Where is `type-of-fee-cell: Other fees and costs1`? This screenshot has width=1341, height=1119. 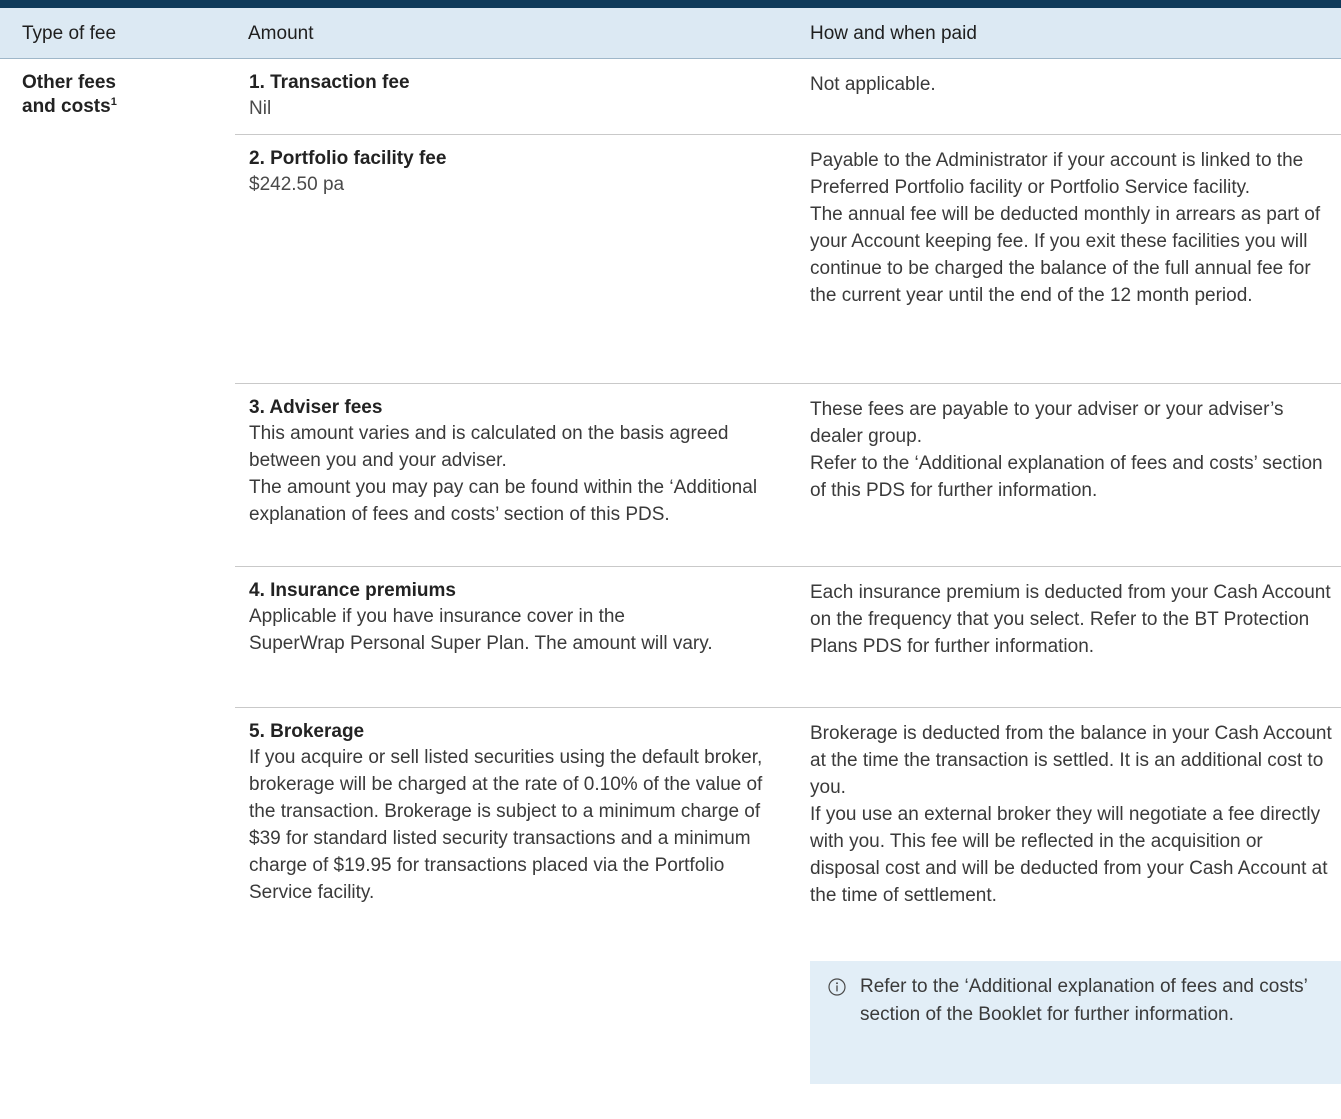
type-of-fee-cell: Other fees and costs1 is located at coordinates (122, 95).